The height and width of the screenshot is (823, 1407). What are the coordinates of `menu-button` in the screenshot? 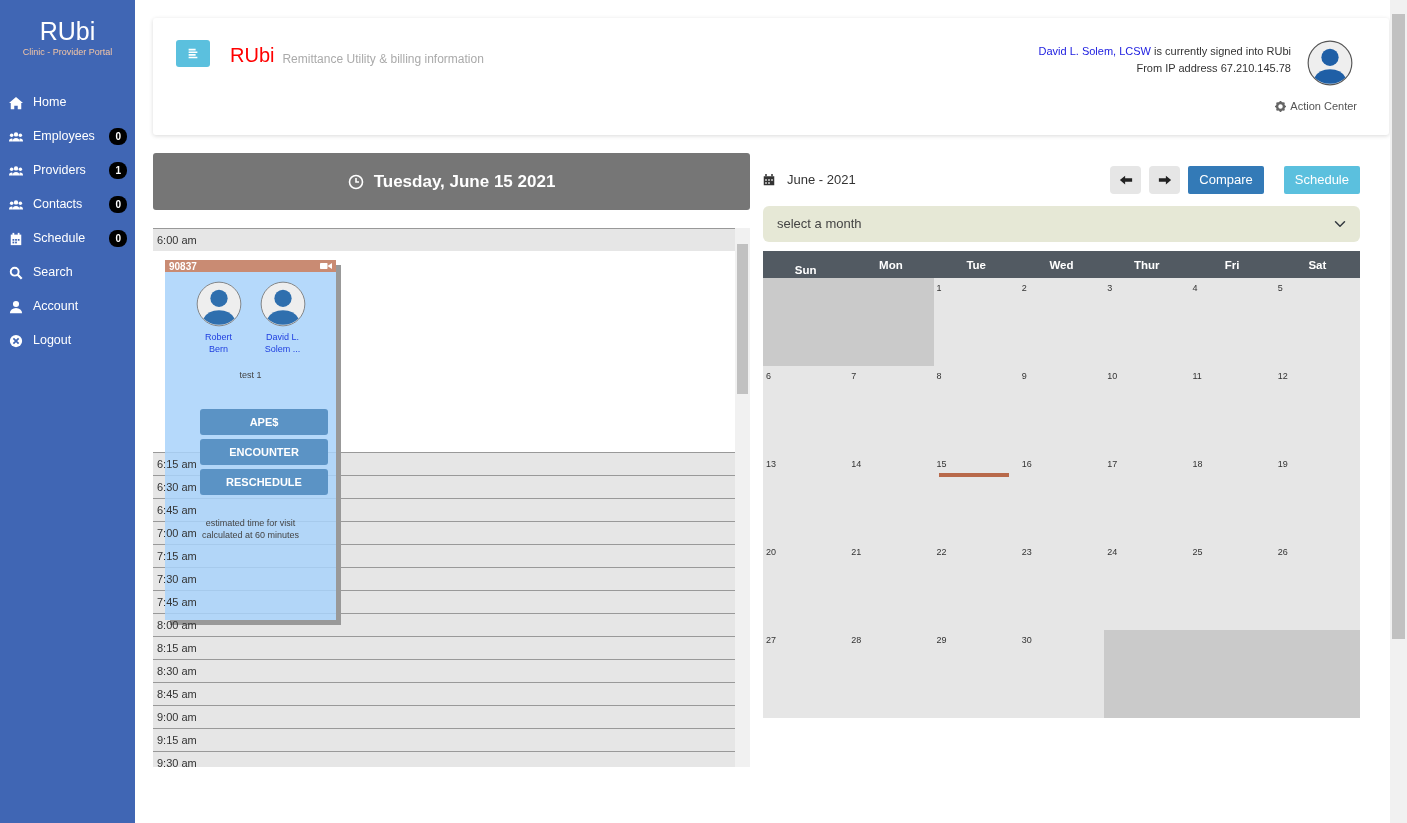 It's located at (193, 53).